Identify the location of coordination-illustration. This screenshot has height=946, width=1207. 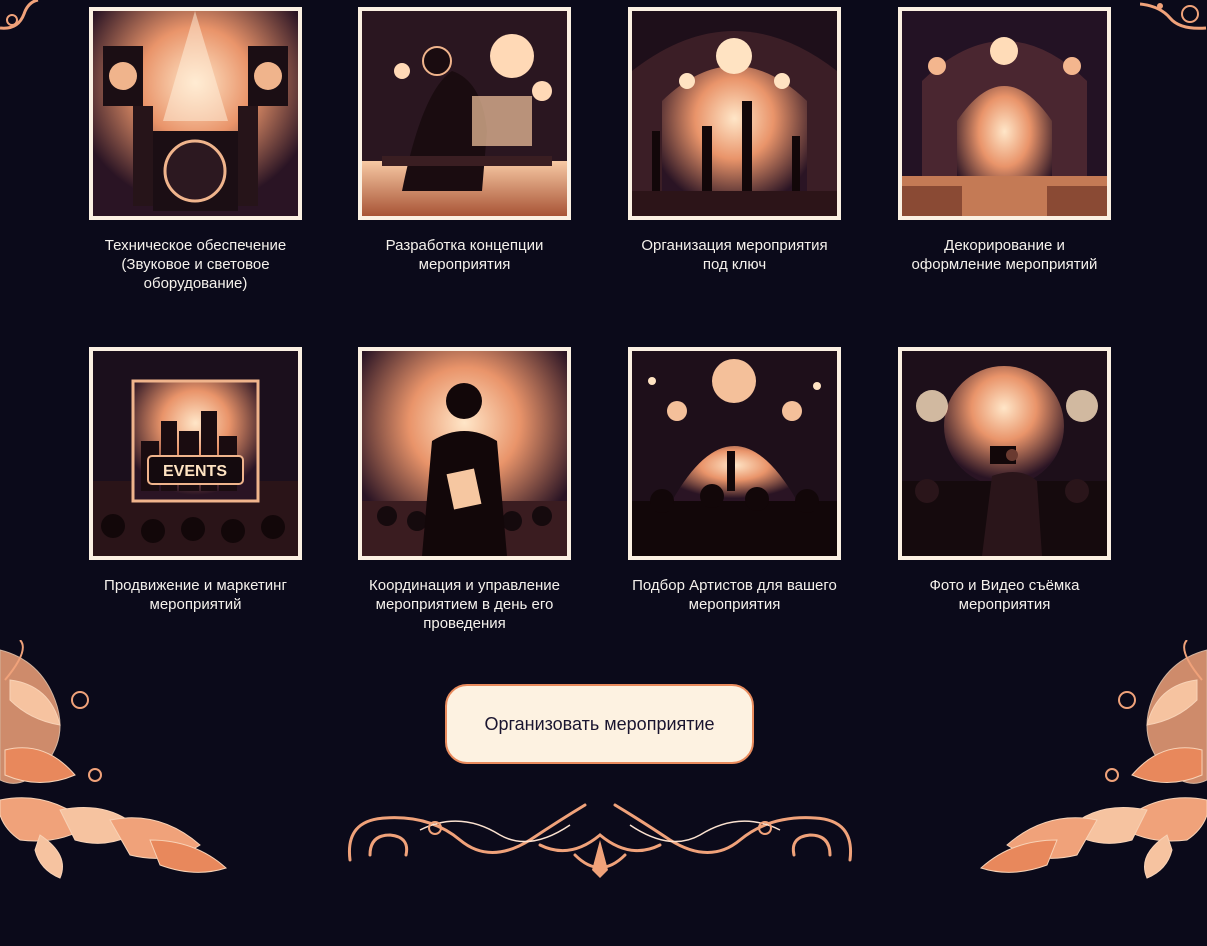
(464, 453).